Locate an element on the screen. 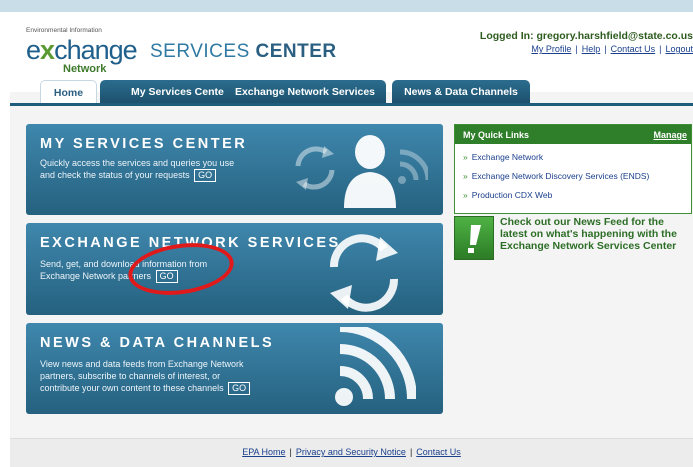 This screenshot has width=693, height=467. my-profile-link: My Profile is located at coordinates (551, 49).